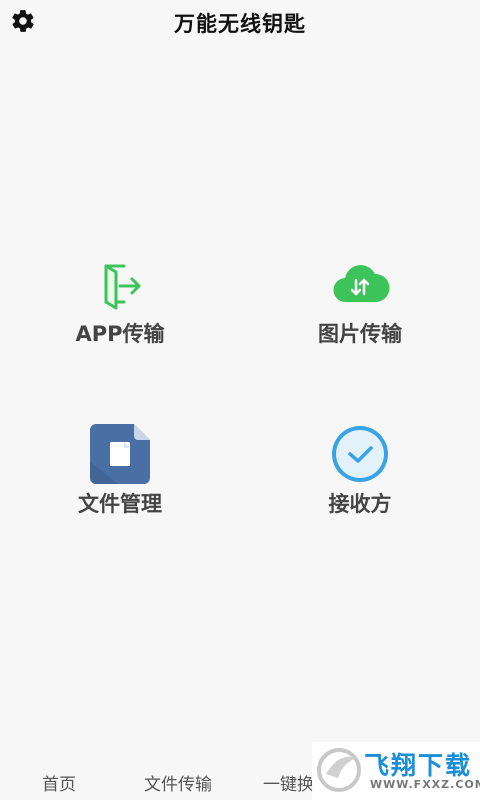 The width and height of the screenshot is (480, 800). What do you see at coordinates (120, 334) in the screenshot?
I see `app-transfer-label: APP传输` at bounding box center [120, 334].